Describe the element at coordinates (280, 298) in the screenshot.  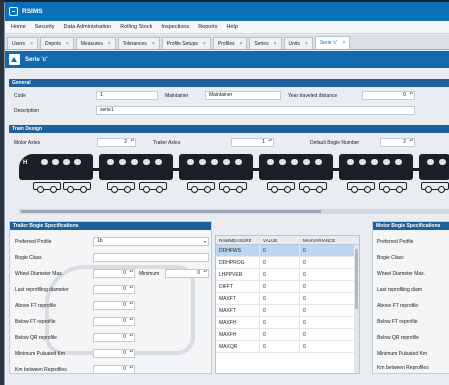
I see `cell: 0` at that location.